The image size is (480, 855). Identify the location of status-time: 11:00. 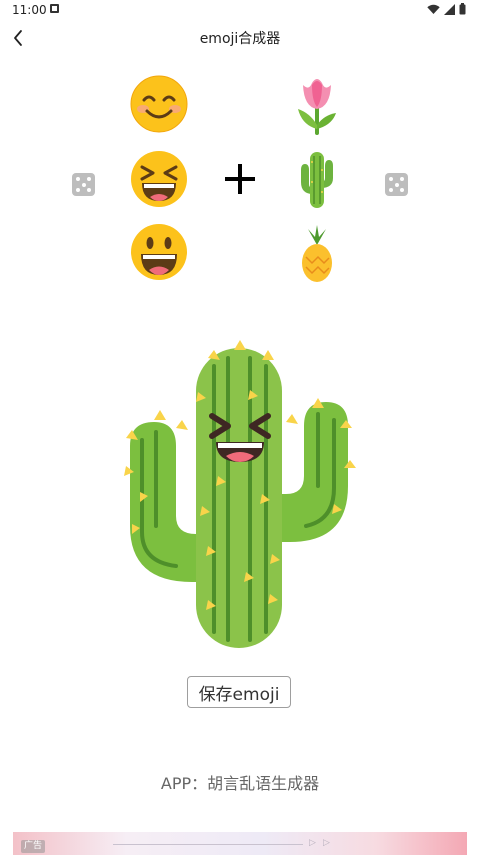
(29, 10).